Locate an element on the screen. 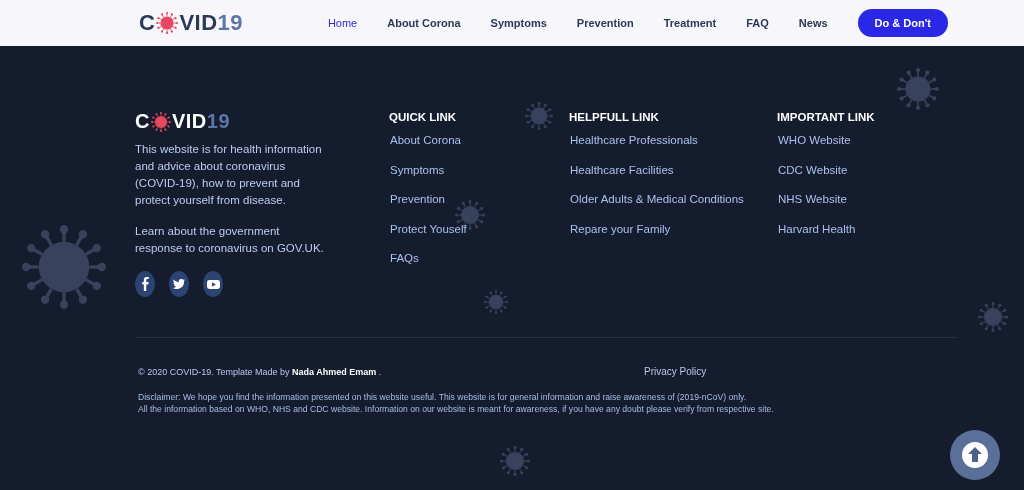 The width and height of the screenshot is (1024, 490). footer-link: Protect Youself is located at coordinates (428, 228).